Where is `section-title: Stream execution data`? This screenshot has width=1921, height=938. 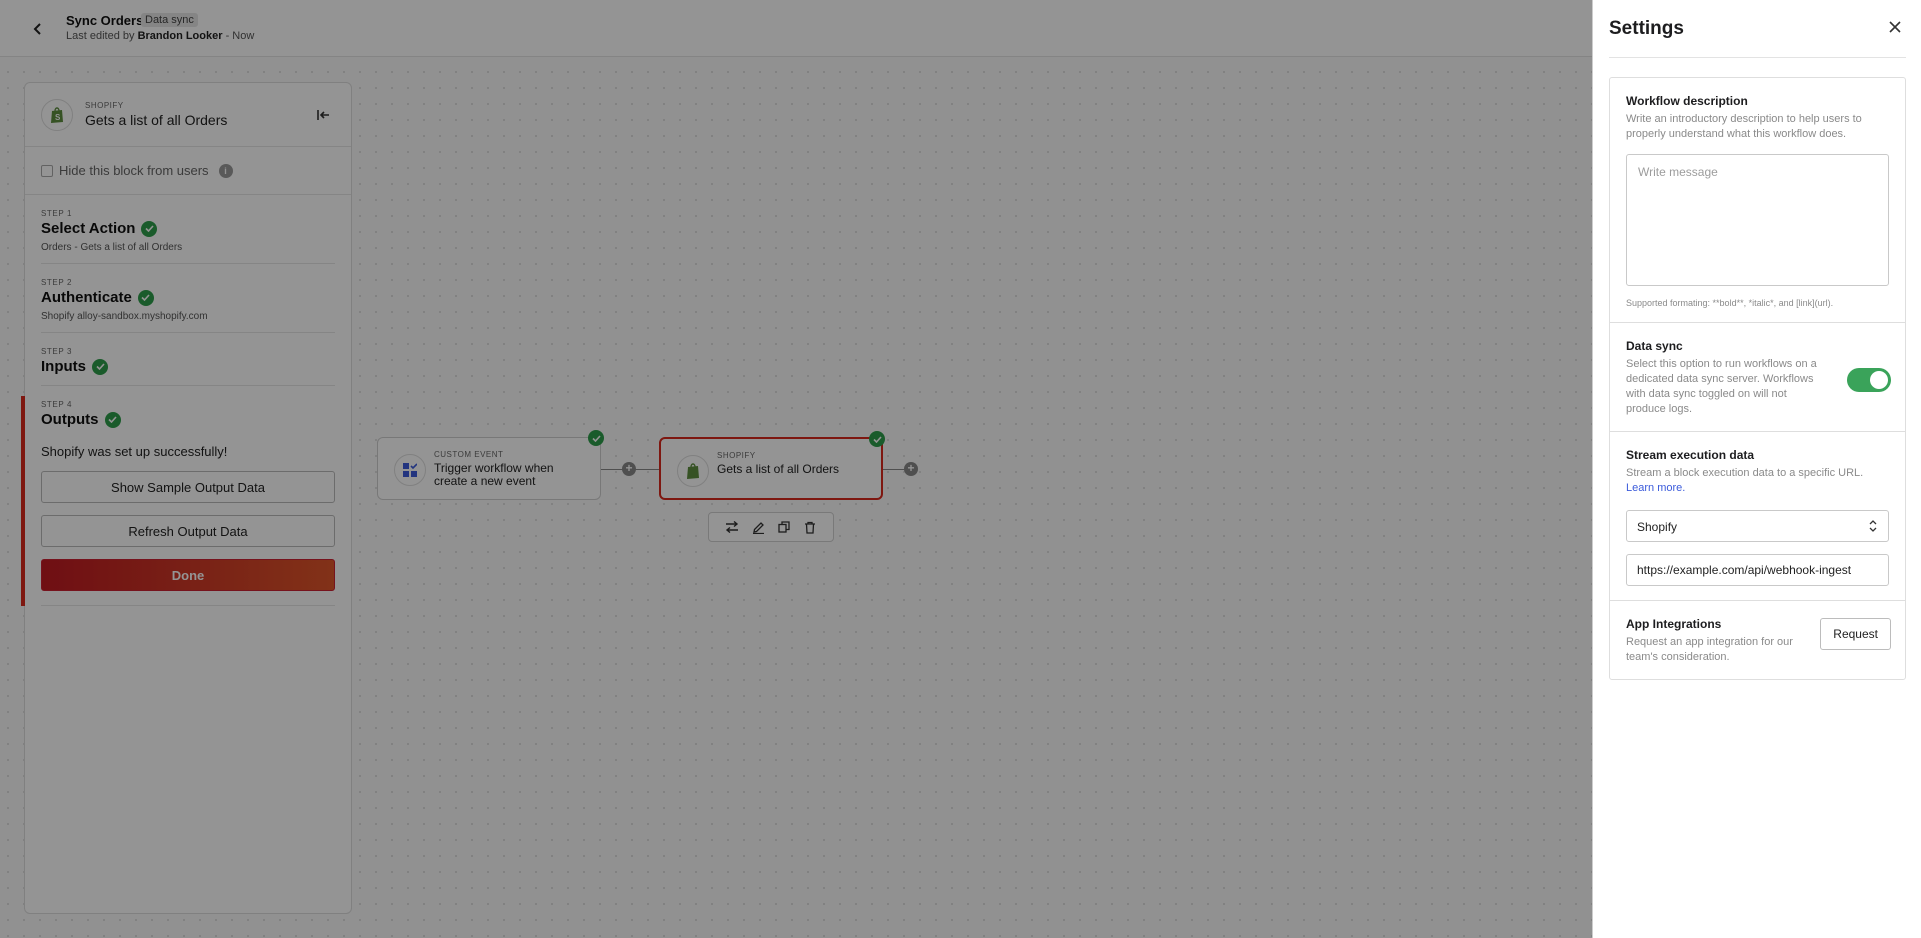 section-title: Stream execution data is located at coordinates (1690, 455).